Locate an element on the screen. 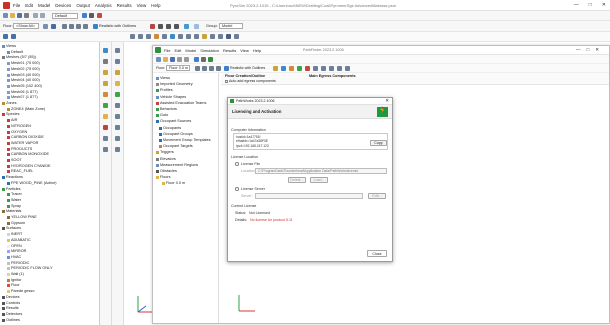 This screenshot has width=610, height=325. render-mode-icon is located at coordinates (95, 26).